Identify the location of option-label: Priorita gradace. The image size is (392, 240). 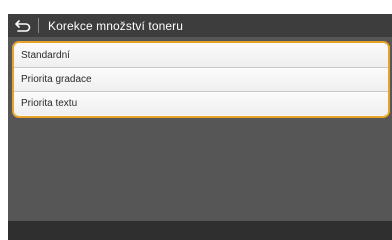
(56, 79).